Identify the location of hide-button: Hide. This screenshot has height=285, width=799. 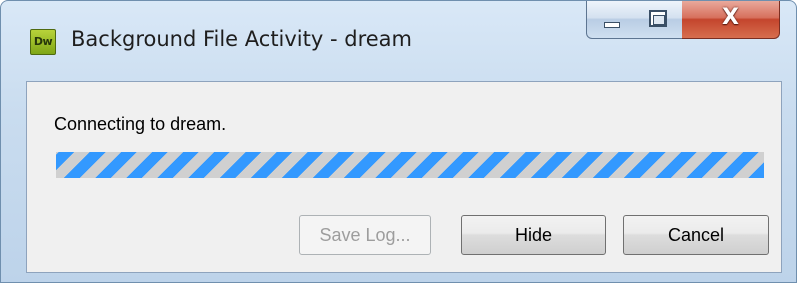
(533, 235).